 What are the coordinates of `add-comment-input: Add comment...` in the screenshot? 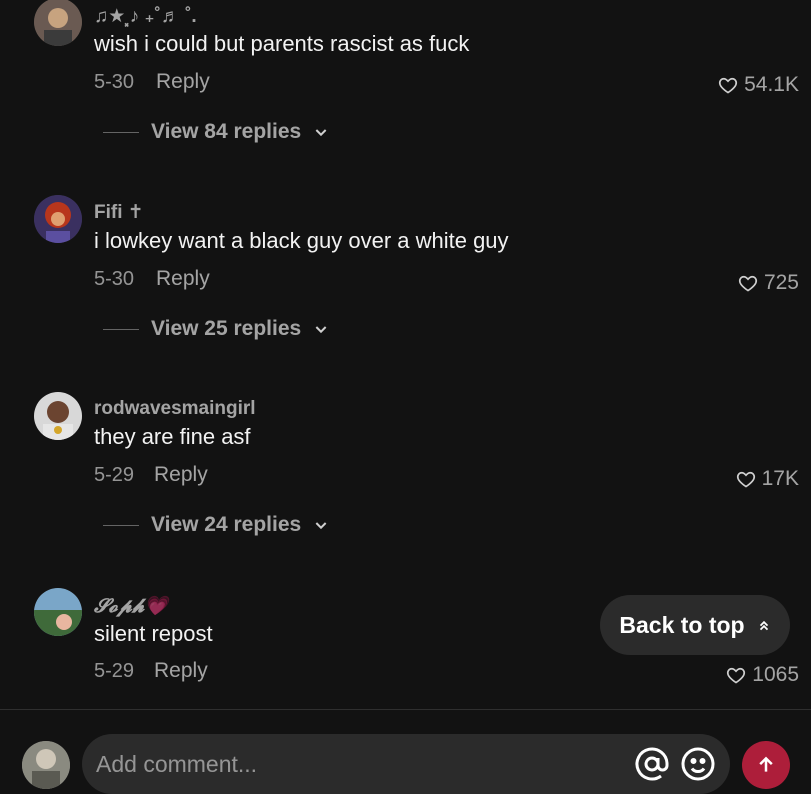 It's located at (406, 764).